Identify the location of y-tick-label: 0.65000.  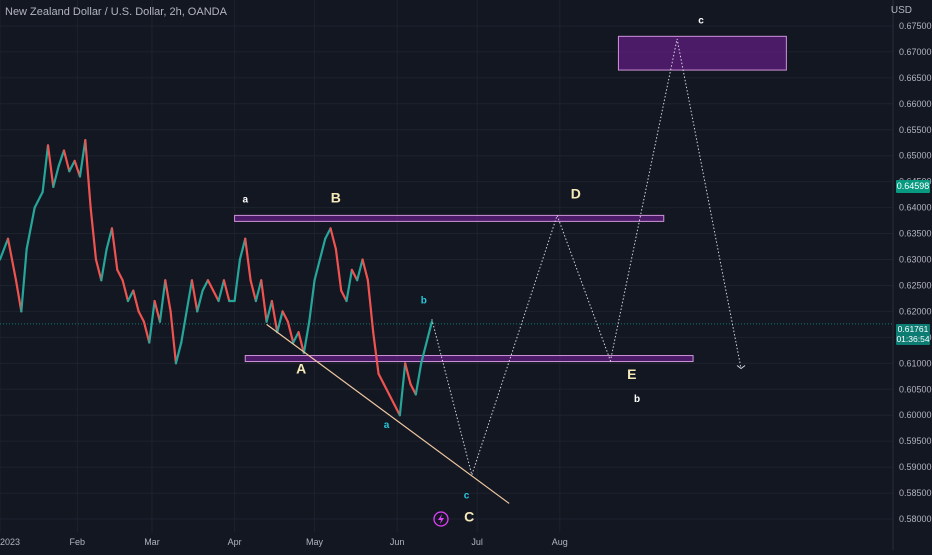
(915, 156).